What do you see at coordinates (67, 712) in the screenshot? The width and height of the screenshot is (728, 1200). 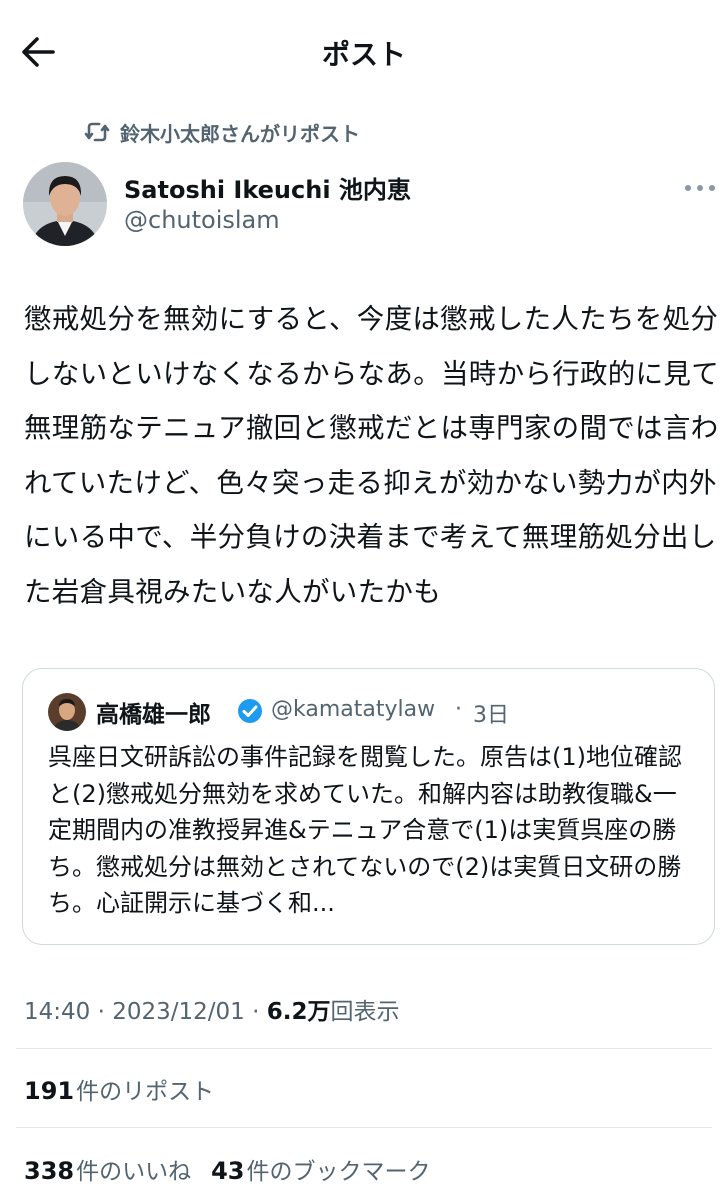 I see `quoted-author-avatar` at bounding box center [67, 712].